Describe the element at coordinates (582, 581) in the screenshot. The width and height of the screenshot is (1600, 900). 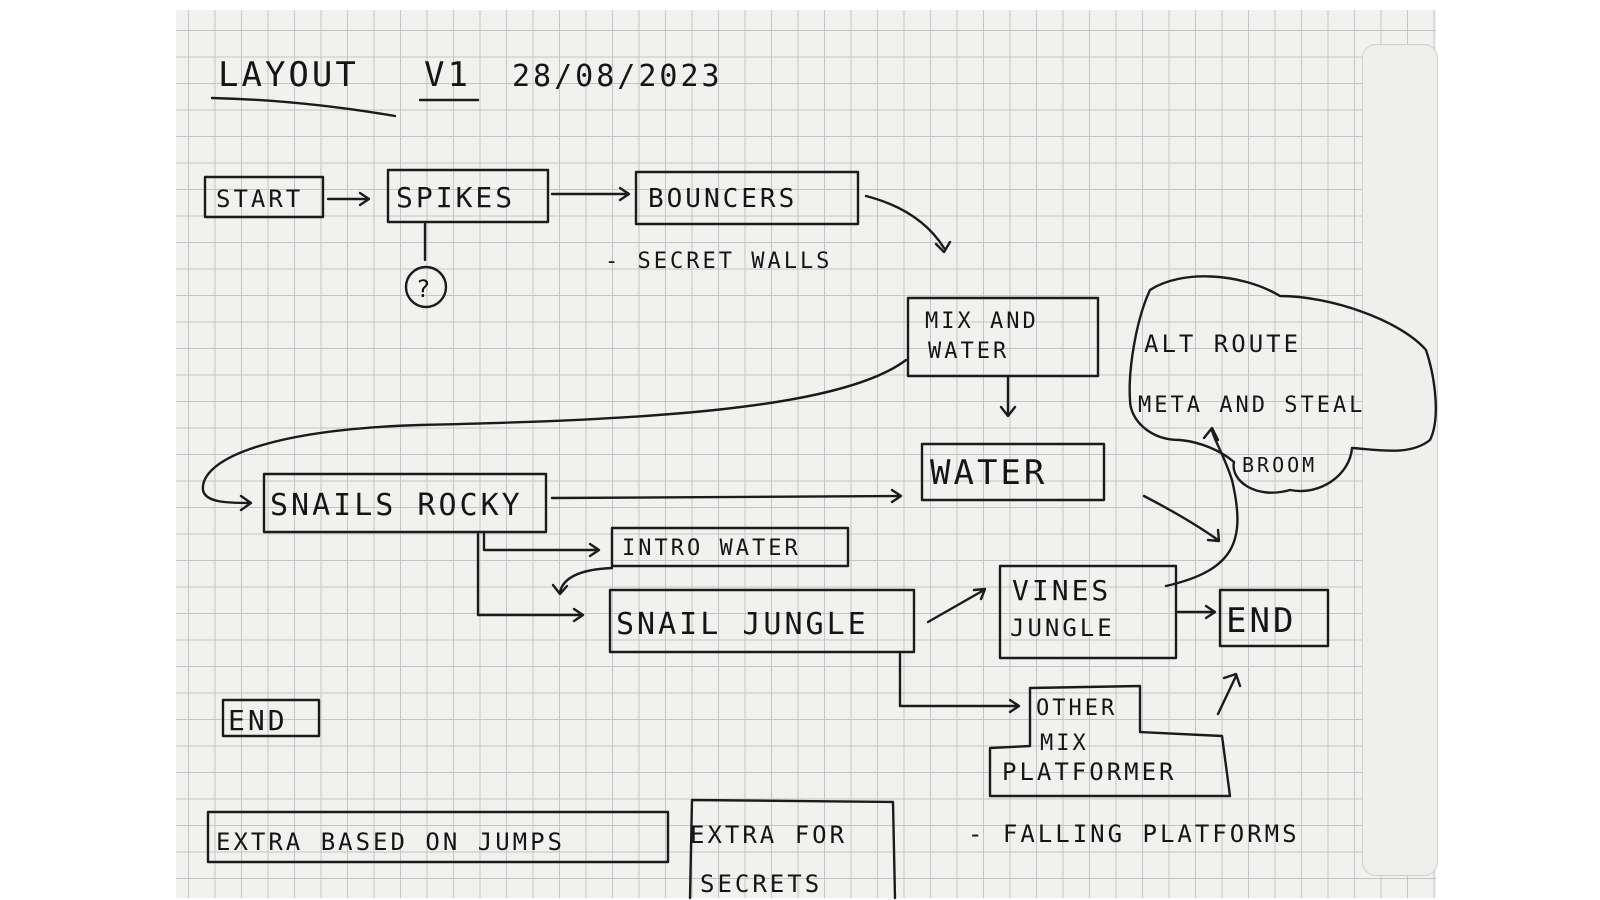
I see `arrow-intro-jungle` at that location.